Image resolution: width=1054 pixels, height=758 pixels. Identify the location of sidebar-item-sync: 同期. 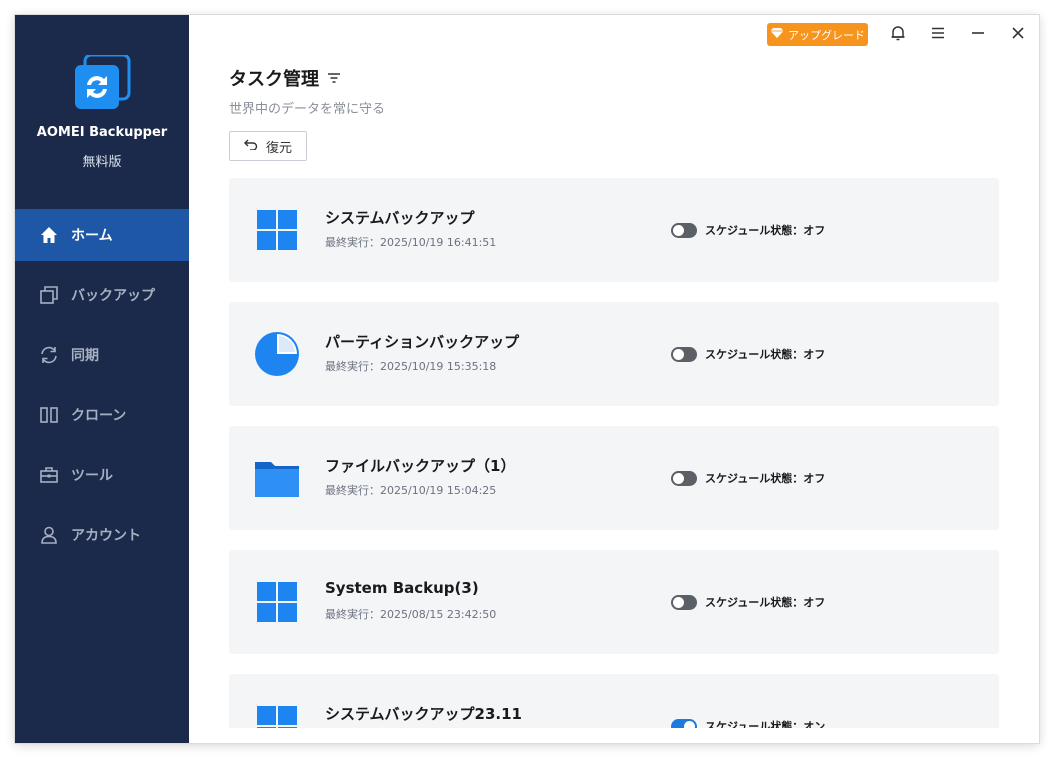
(102, 355).